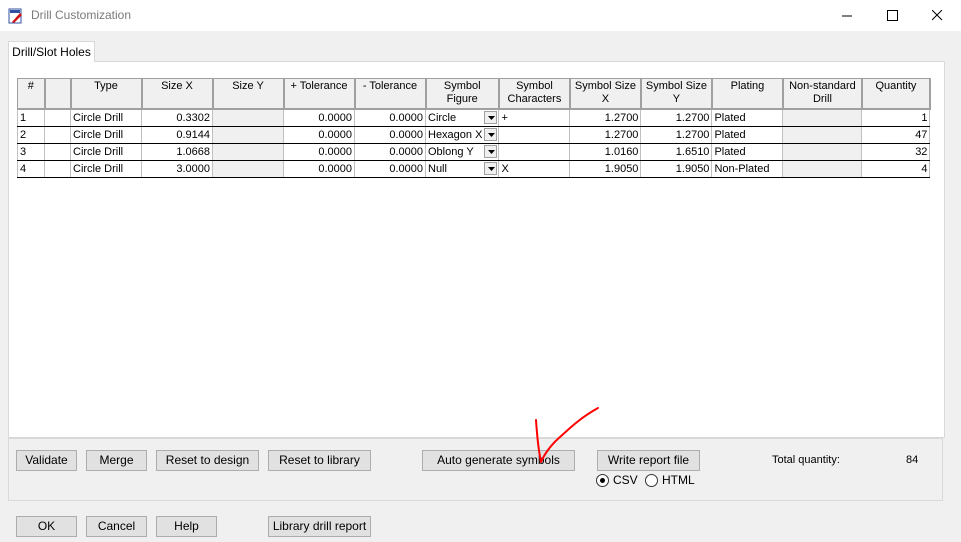 This screenshot has width=961, height=542. Describe the element at coordinates (319, 94) in the screenshot. I see `col-header-plus-tolerance: + Tolerance` at that location.